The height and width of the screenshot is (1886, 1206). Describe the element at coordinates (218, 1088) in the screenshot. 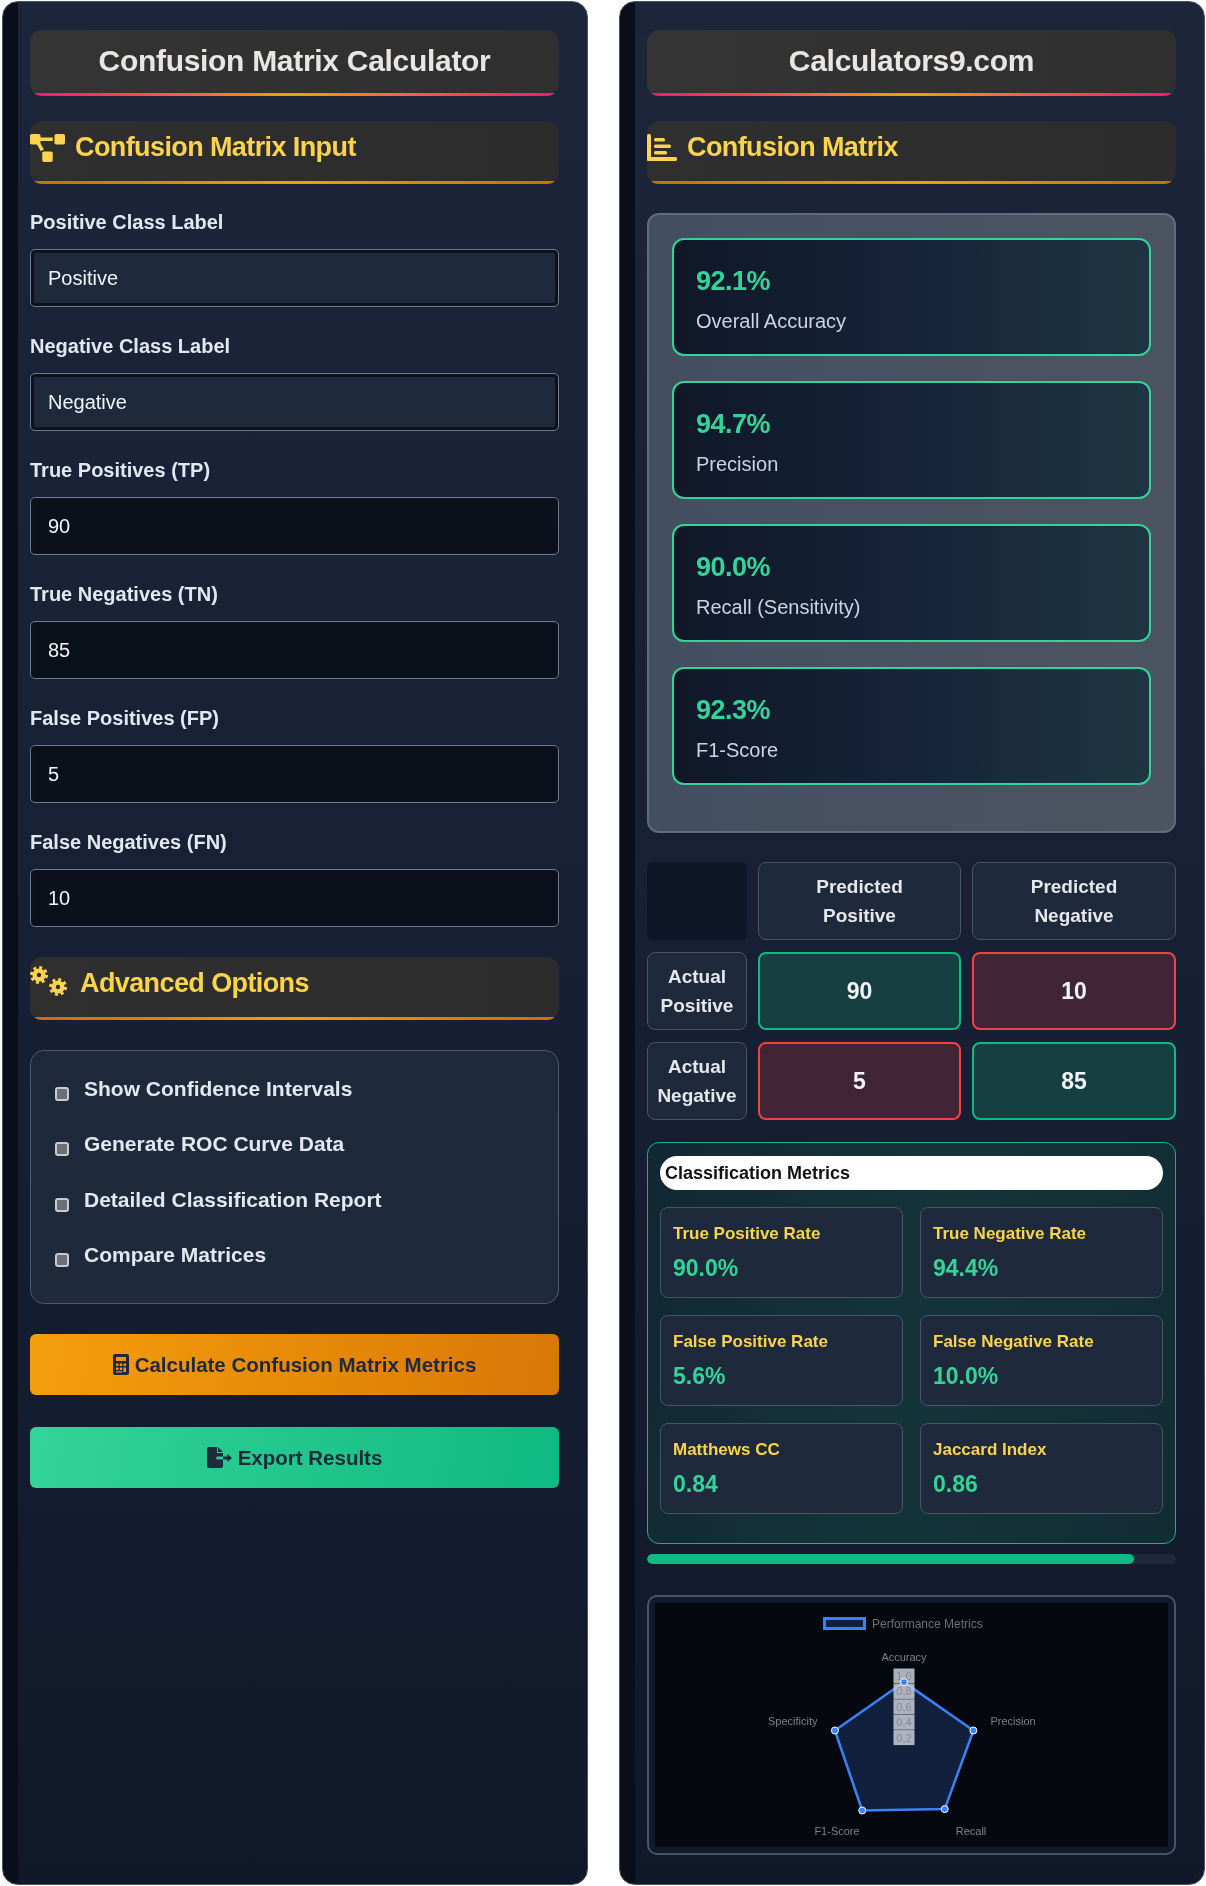

I see `checkbox-label: Show Confidence Intervals` at that location.